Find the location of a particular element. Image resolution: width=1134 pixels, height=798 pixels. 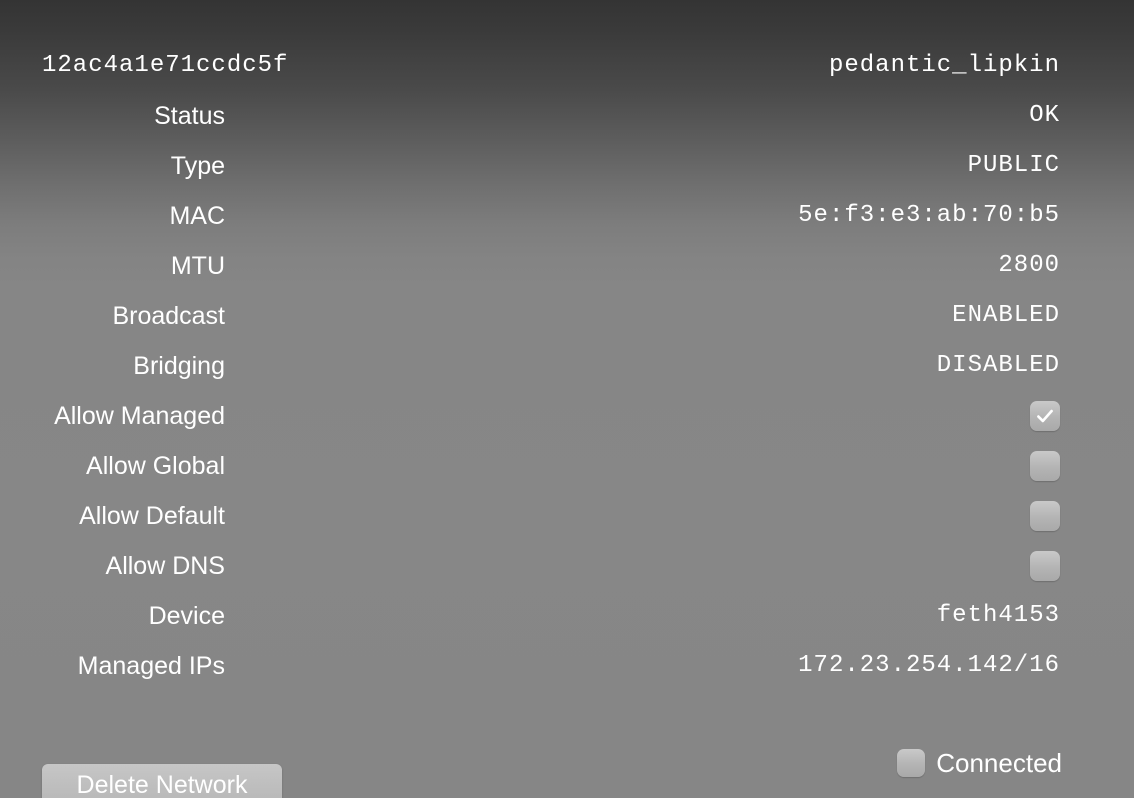

property-value: DISABLED is located at coordinates (998, 365).